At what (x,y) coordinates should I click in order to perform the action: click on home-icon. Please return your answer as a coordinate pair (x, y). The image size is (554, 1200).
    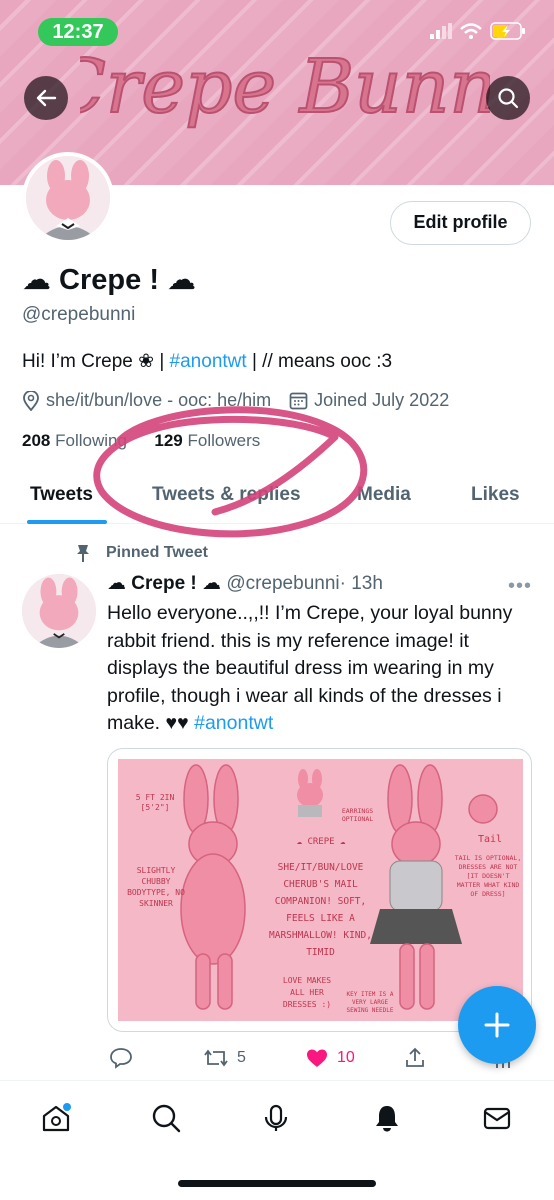
    Looking at the image, I should click on (56, 1117).